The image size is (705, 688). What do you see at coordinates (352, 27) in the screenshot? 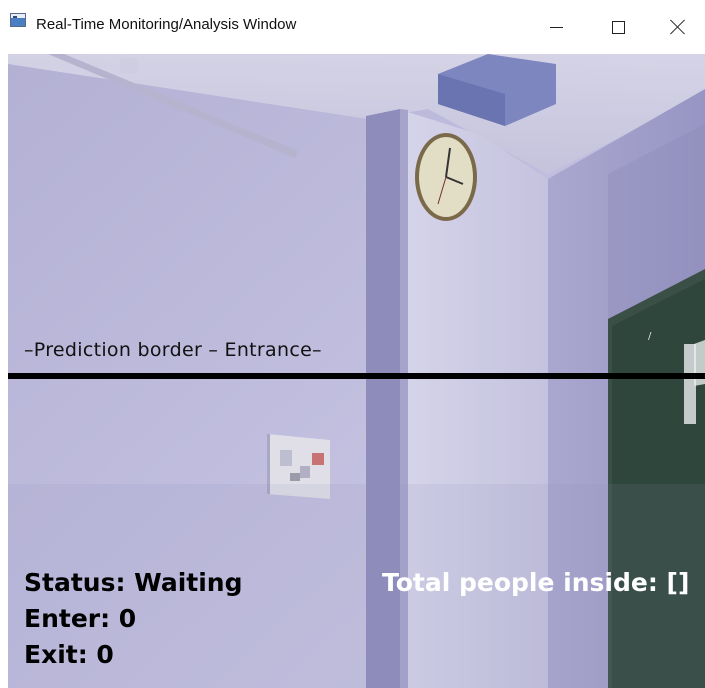
I see `title-bar: Real-Time Monitoring/Analysis Window` at bounding box center [352, 27].